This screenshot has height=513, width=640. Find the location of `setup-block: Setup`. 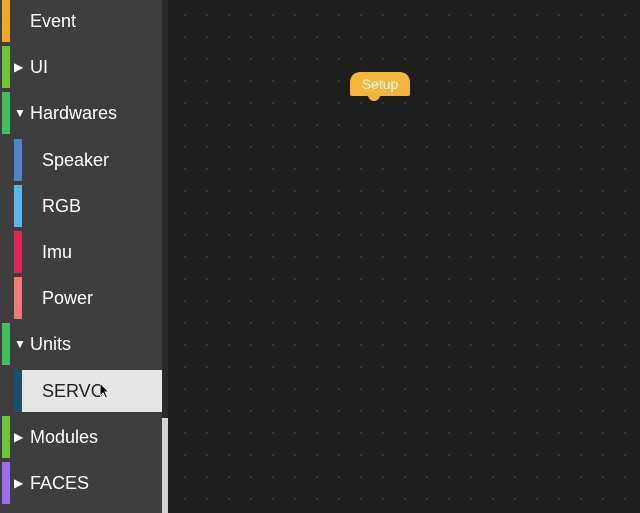

setup-block: Setup is located at coordinates (380, 86).